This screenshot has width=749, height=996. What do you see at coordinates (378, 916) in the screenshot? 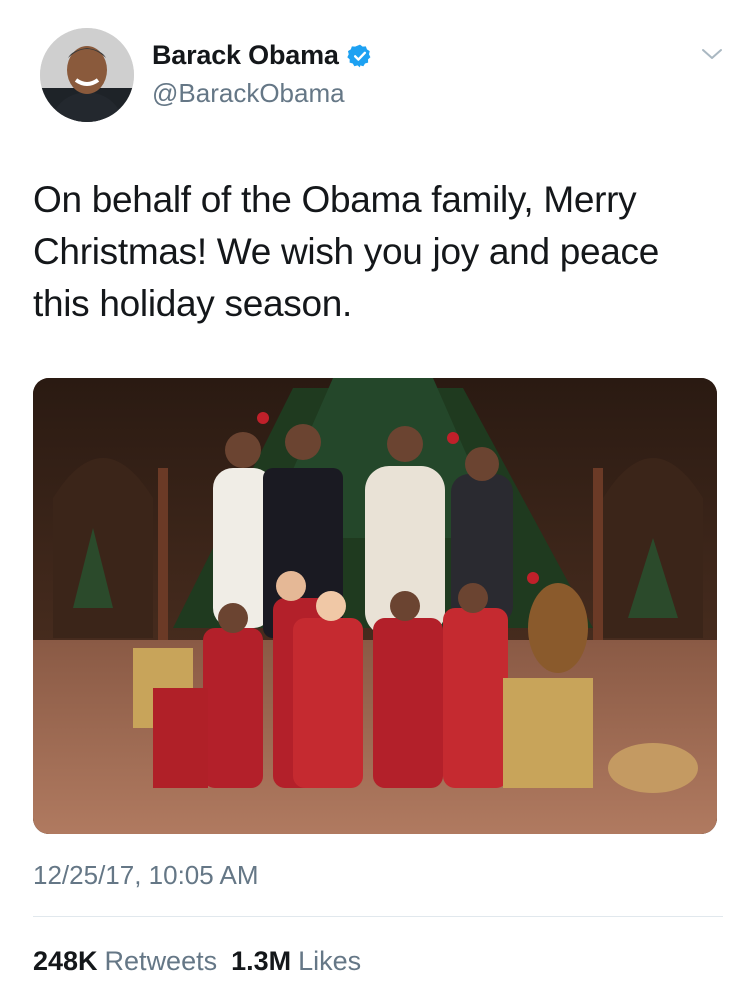
I see `divider` at bounding box center [378, 916].